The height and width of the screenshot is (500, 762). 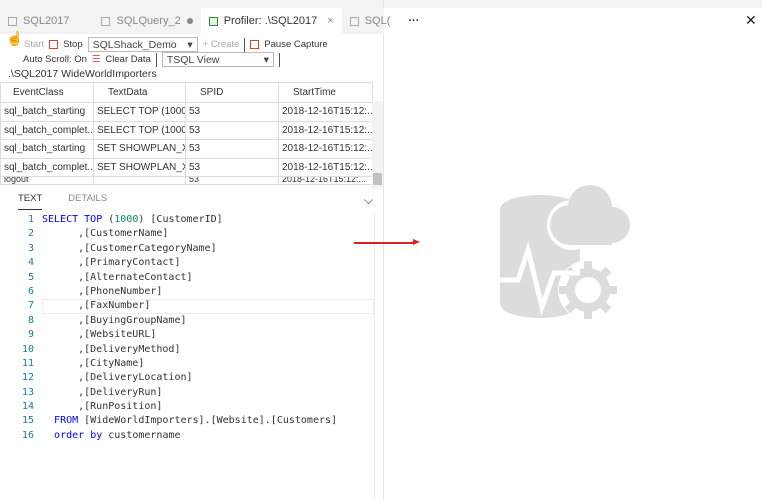 What do you see at coordinates (127, 59) in the screenshot?
I see `clear-data-button: Clear Data` at bounding box center [127, 59].